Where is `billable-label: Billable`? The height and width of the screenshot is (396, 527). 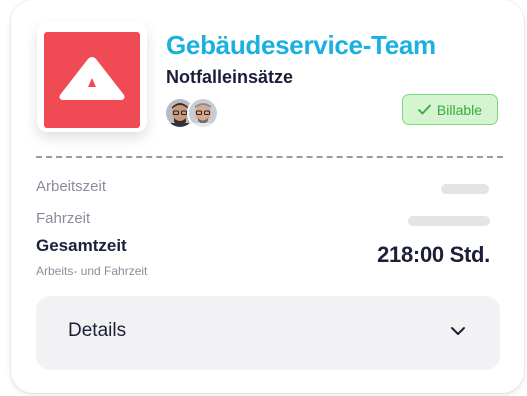 billable-label: Billable is located at coordinates (459, 109).